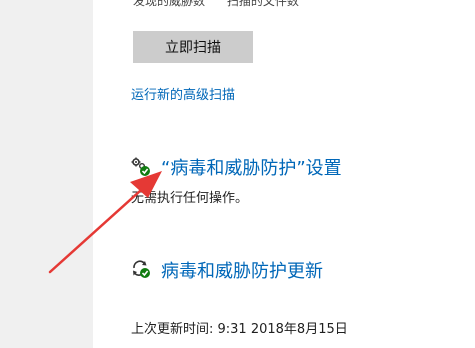 Image resolution: width=475 pixels, height=348 pixels. What do you see at coordinates (251, 167) in the screenshot?
I see `threat-protection-settings-link: “病毒和威胁防护”设置` at bounding box center [251, 167].